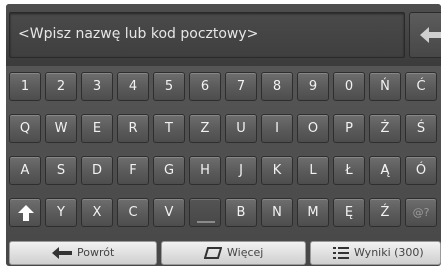 This screenshot has width=441, height=269. Describe the element at coordinates (97, 212) in the screenshot. I see `key-x: X` at that location.